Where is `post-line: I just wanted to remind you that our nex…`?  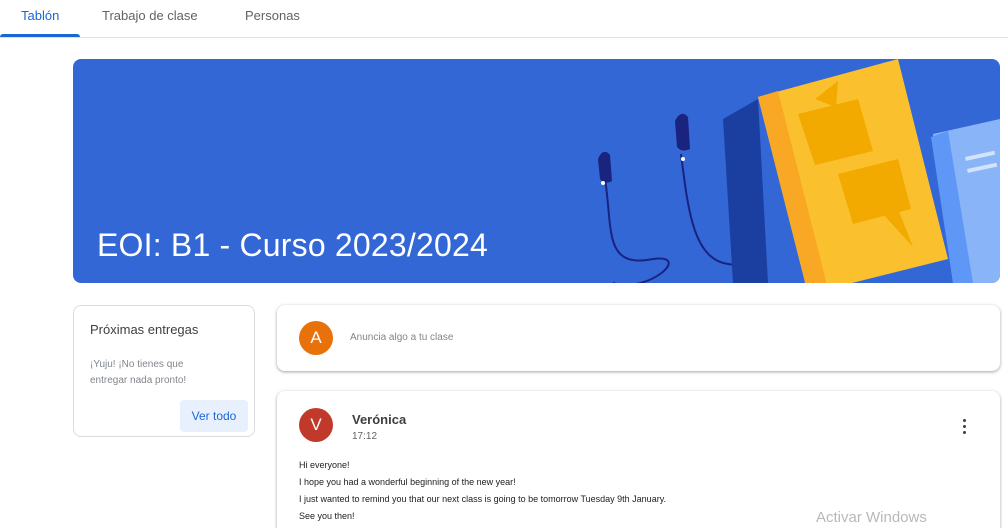
post-line: I just wanted to remind you that our nex… is located at coordinates (483, 499).